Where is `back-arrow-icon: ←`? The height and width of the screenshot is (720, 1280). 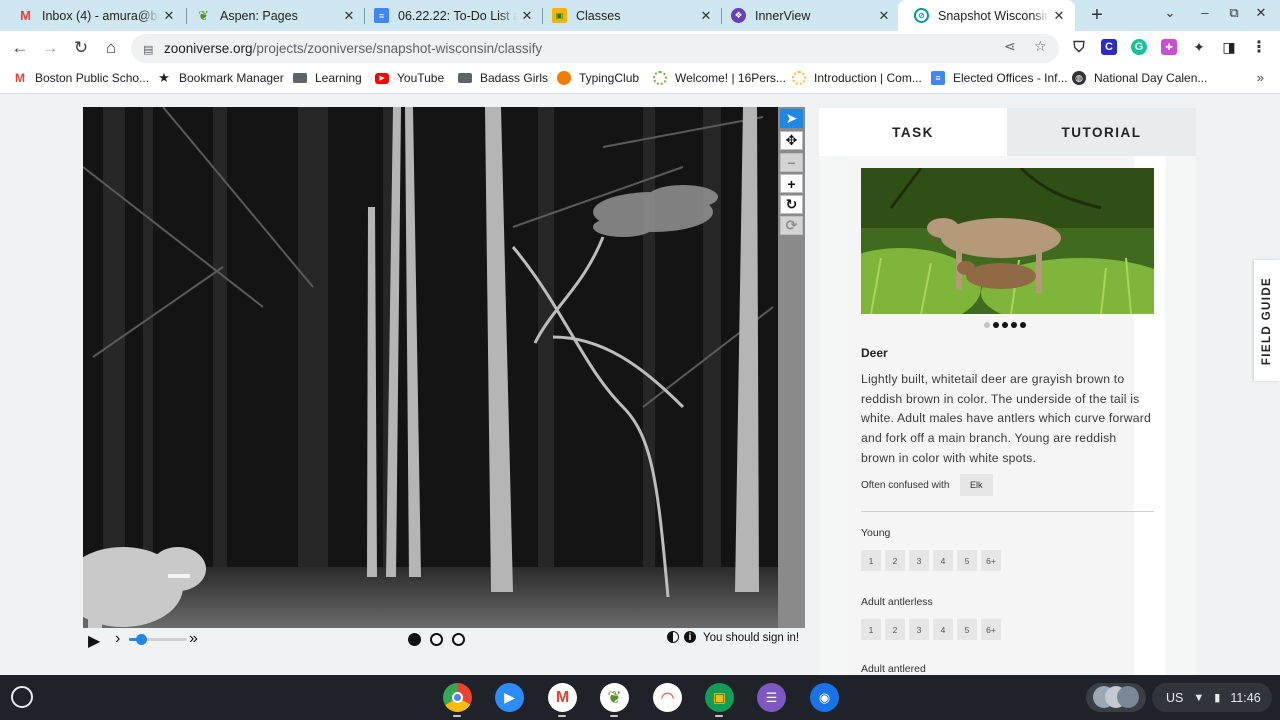
back-arrow-icon: ← is located at coordinates (20, 48).